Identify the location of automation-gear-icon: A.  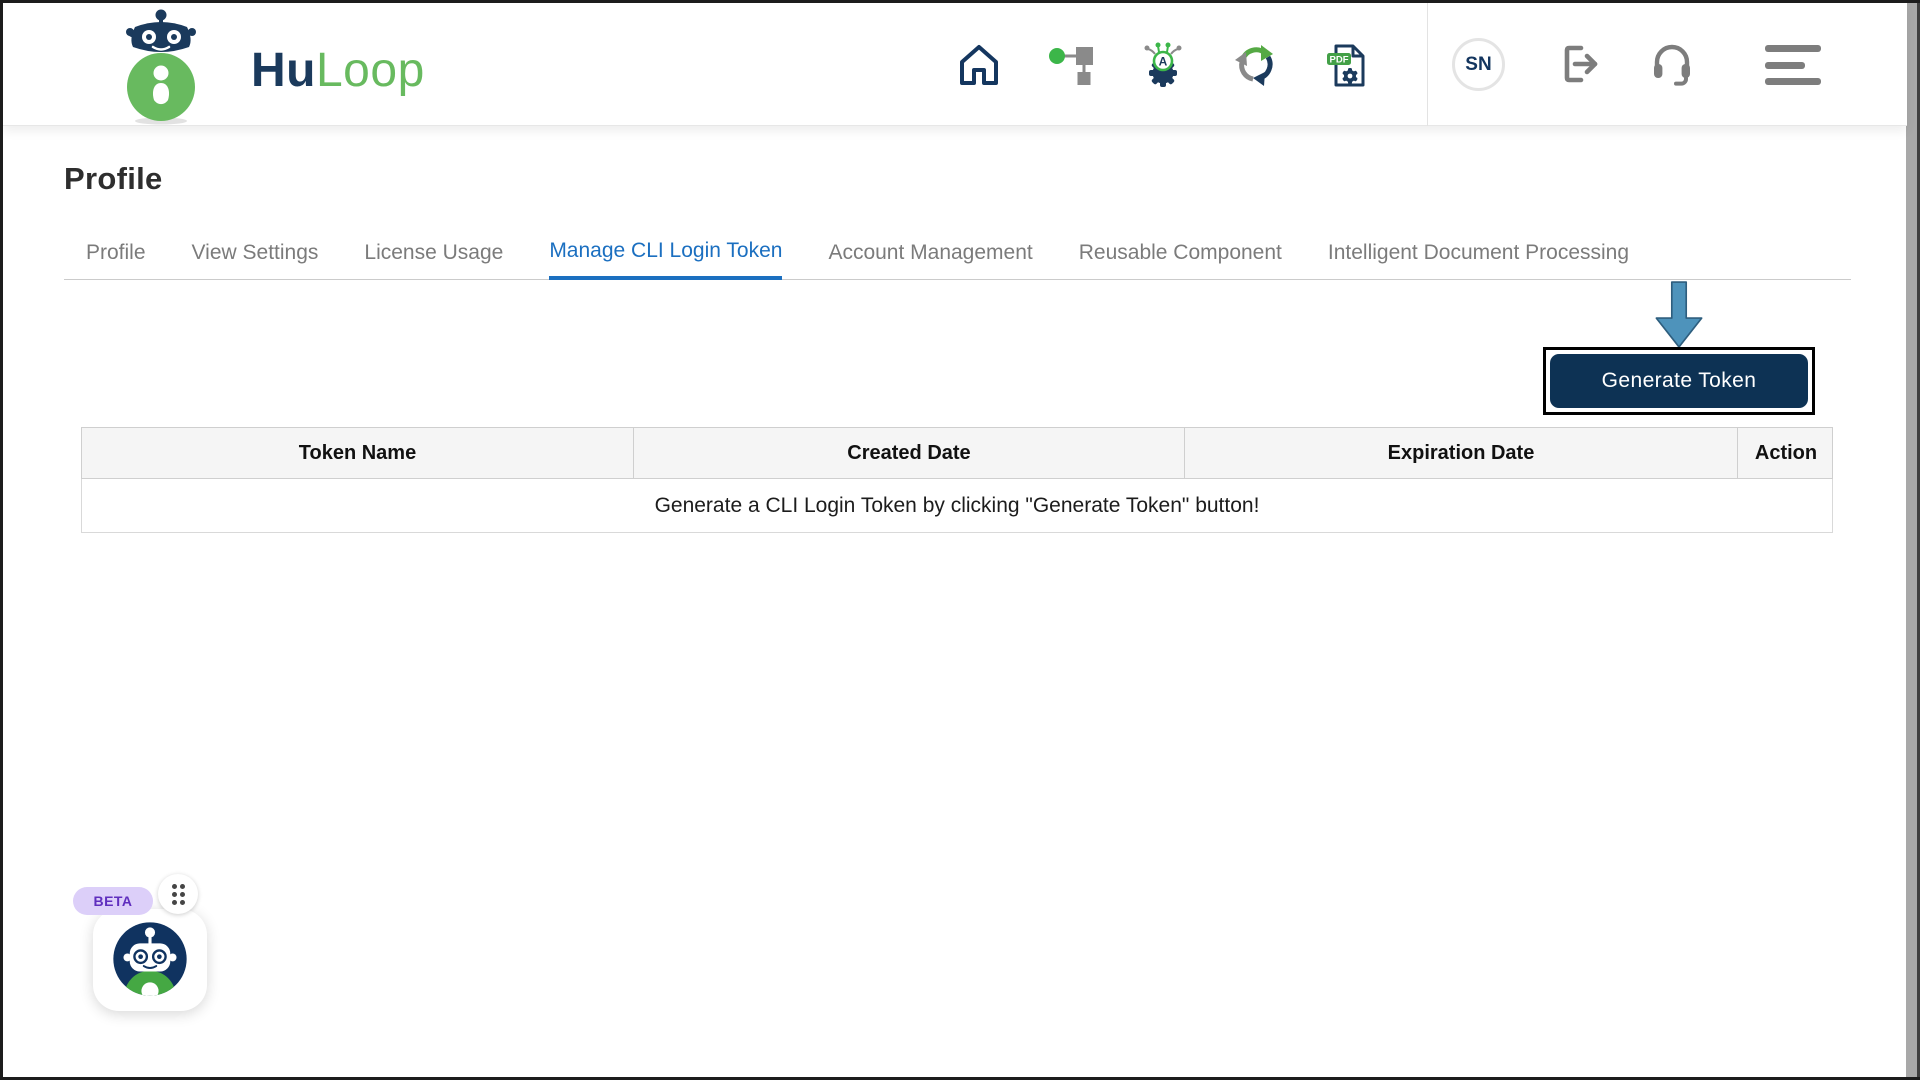
(1163, 65).